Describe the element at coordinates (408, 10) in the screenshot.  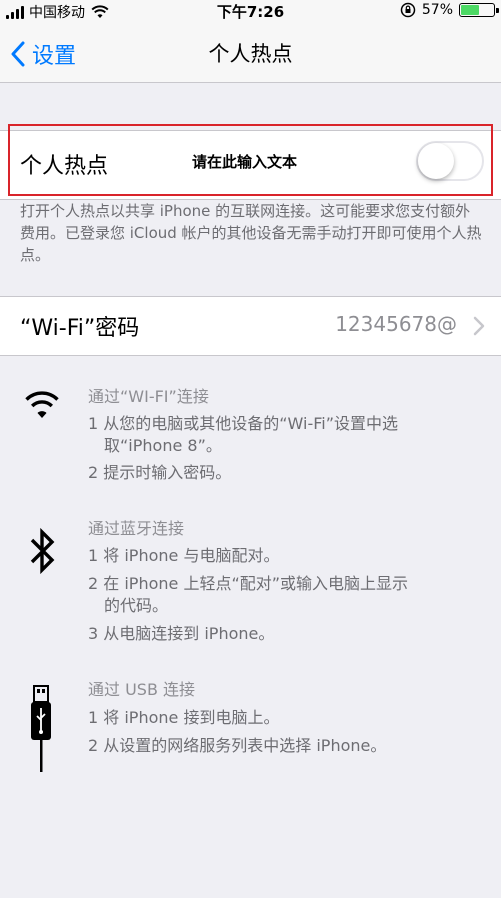
I see `rotation-lock-icon` at that location.